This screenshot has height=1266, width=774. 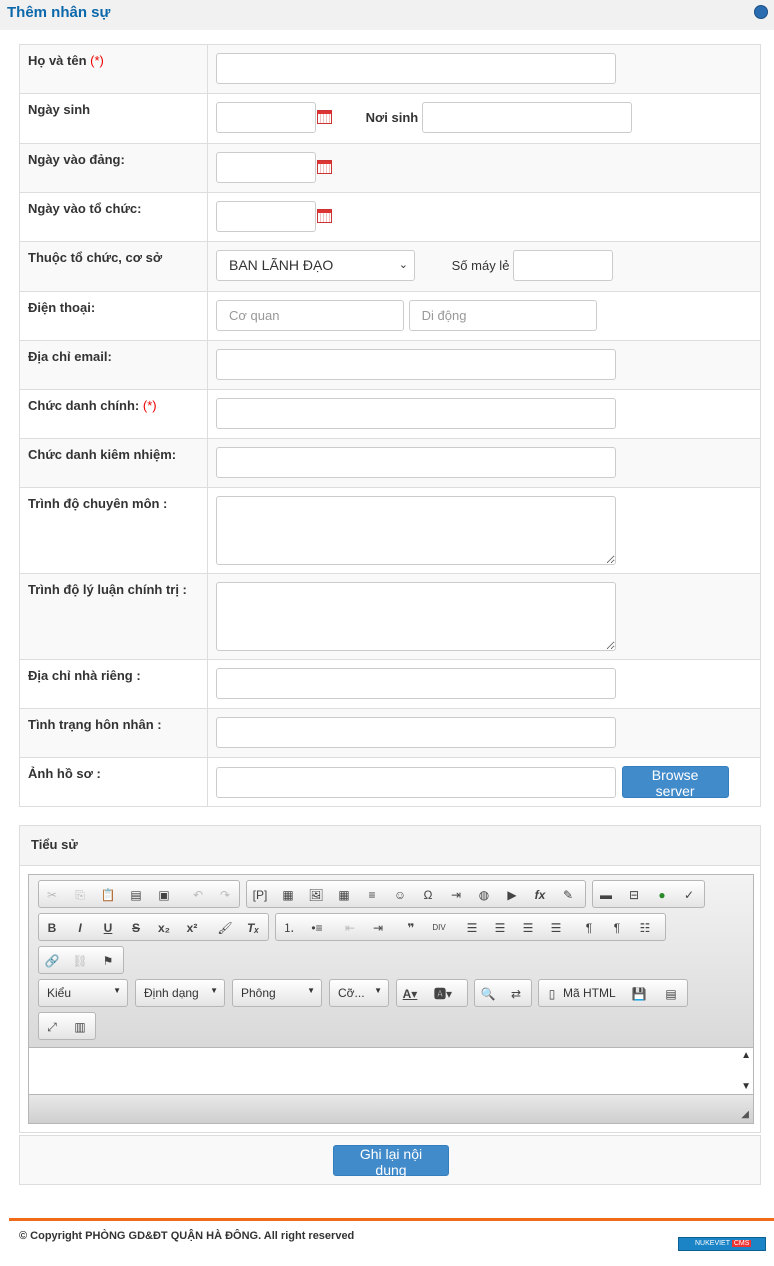 What do you see at coordinates (108, 895) in the screenshot?
I see `paste-icon: 📋` at bounding box center [108, 895].